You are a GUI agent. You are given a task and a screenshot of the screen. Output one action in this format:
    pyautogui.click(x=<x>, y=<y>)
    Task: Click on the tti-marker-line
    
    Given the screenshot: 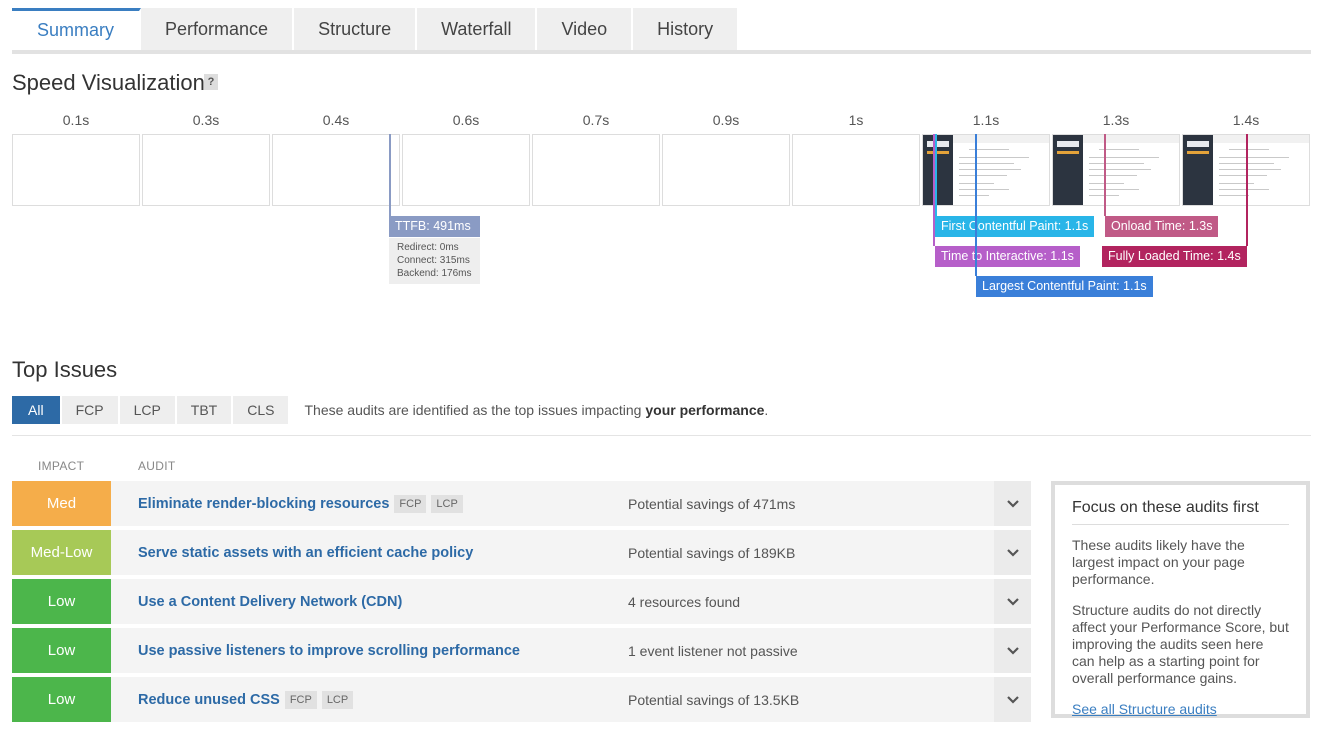 What is the action you would take?
    pyautogui.click(x=934, y=190)
    